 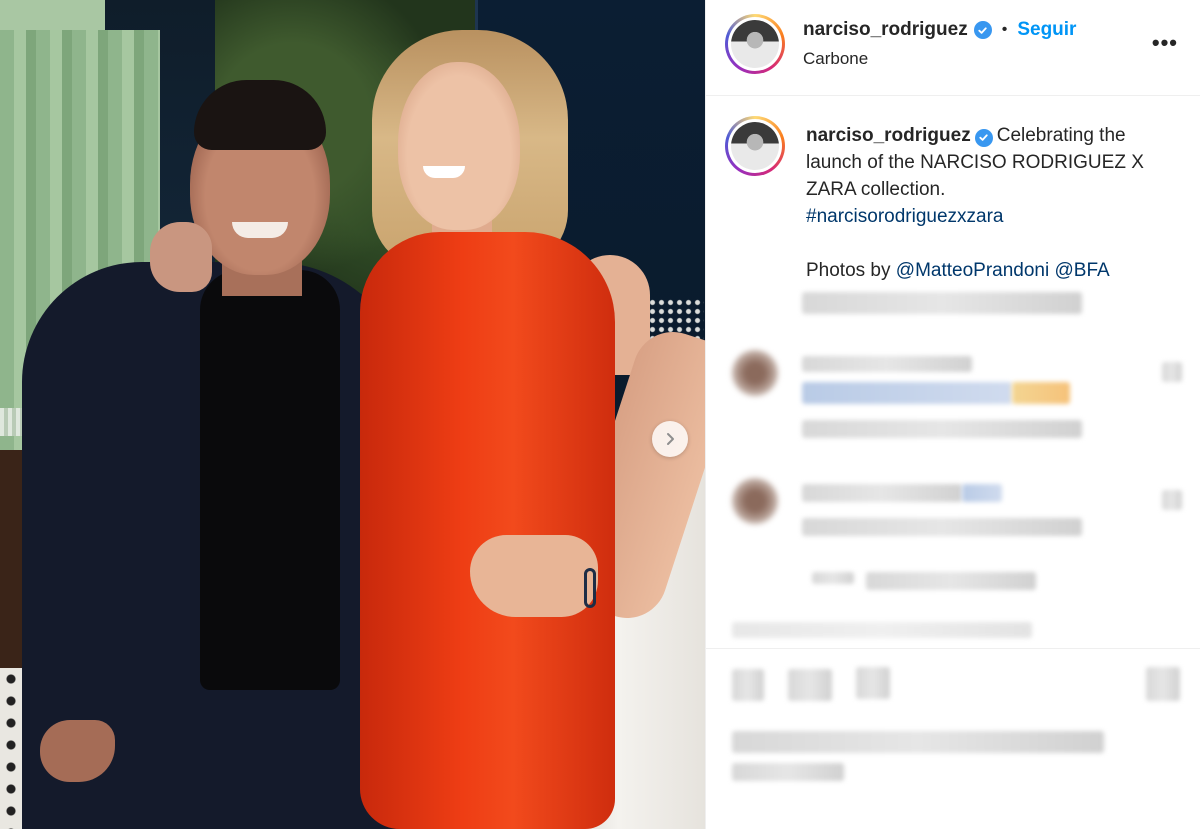 What do you see at coordinates (972, 270) in the screenshot?
I see `mention-link-matteo: @MatteoPrandoni` at bounding box center [972, 270].